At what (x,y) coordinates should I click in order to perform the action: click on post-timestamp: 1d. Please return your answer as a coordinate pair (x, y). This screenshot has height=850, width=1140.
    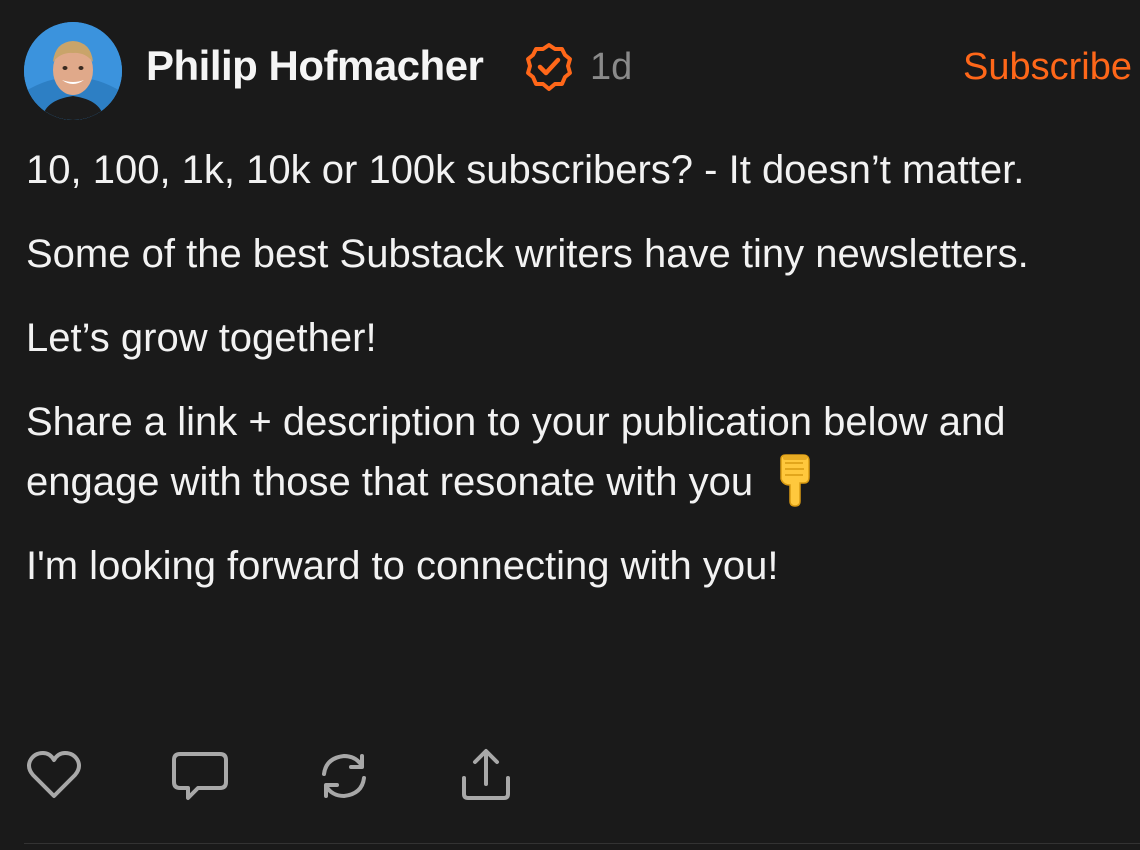
    Looking at the image, I should click on (611, 67).